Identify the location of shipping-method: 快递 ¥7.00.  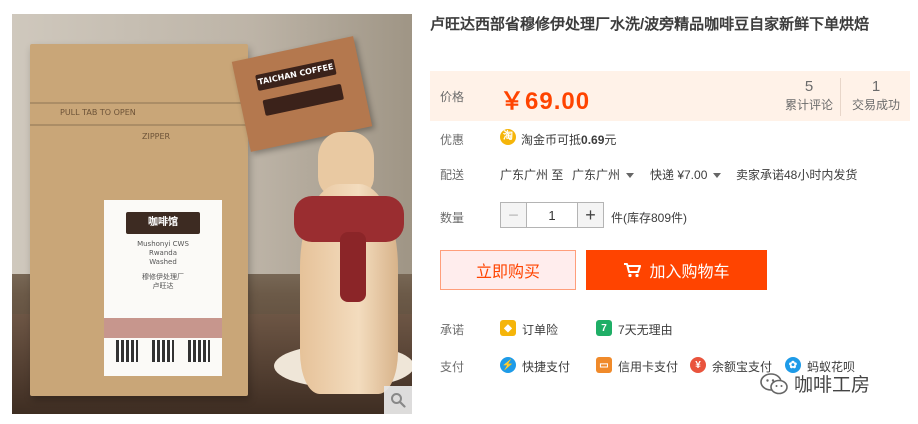
(679, 175).